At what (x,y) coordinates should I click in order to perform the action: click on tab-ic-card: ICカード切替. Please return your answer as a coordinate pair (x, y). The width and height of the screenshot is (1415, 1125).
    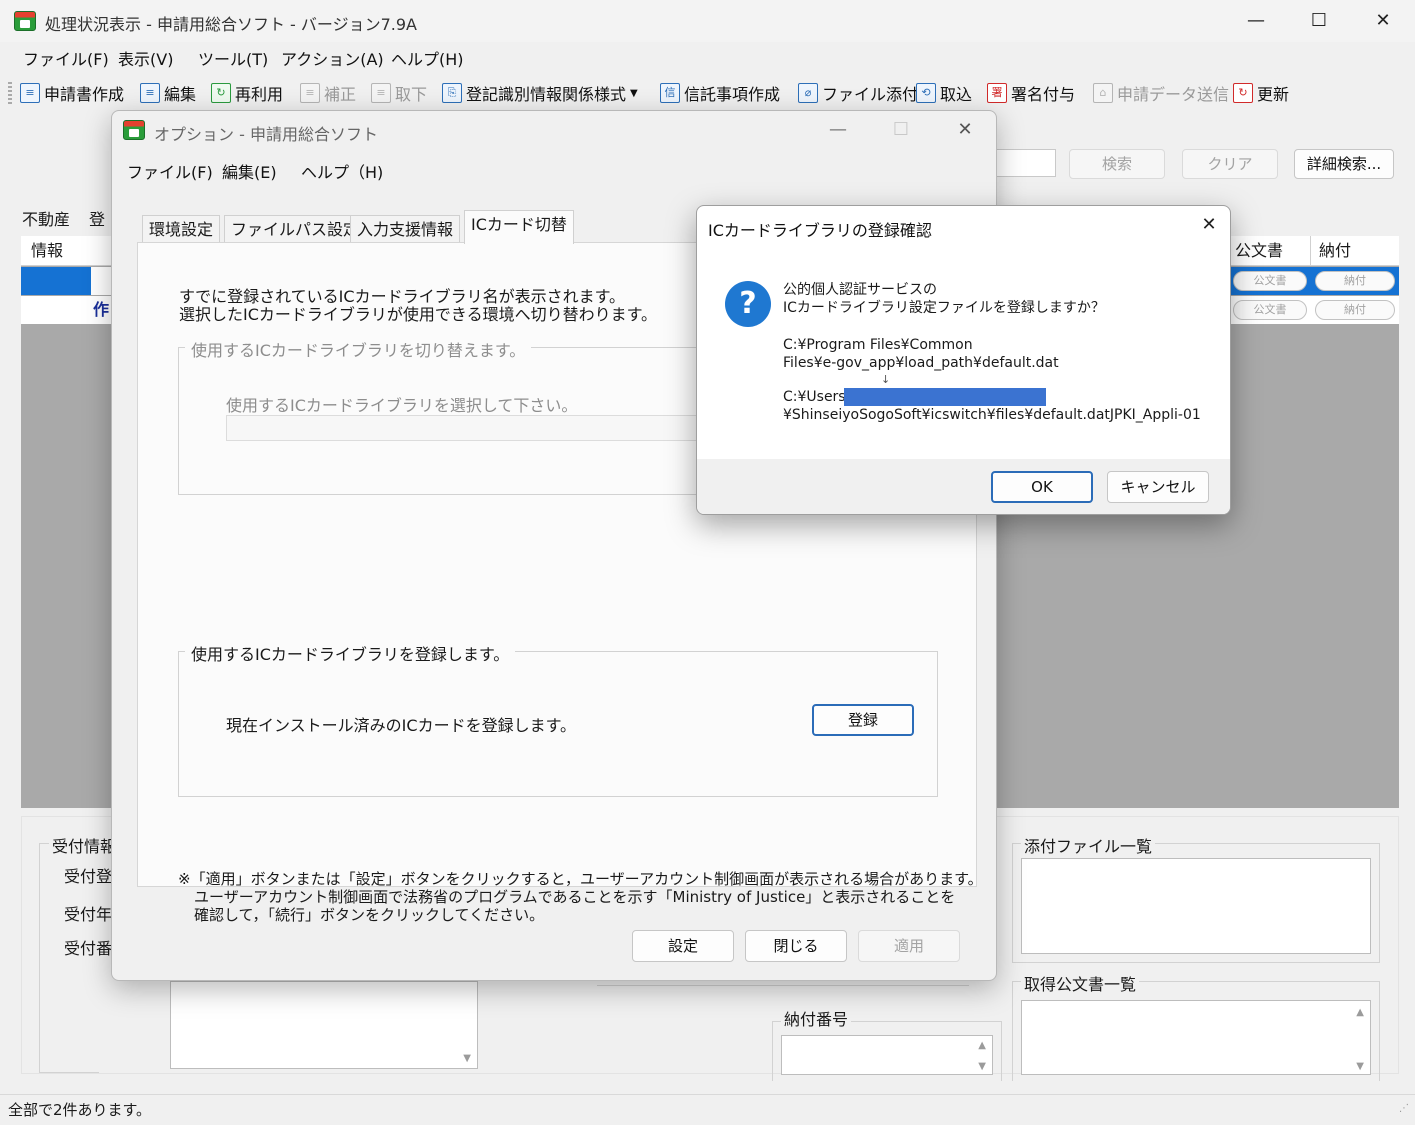
    Looking at the image, I should click on (519, 227).